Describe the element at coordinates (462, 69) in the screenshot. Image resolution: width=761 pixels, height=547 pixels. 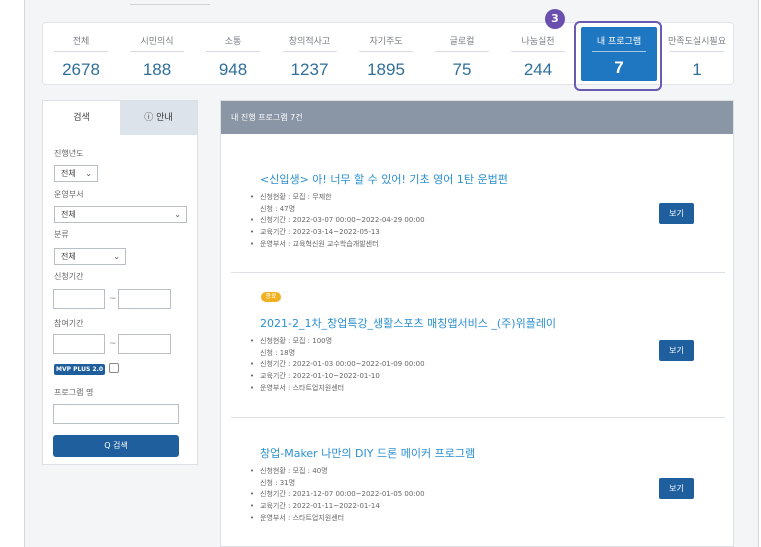
I see `stat-value: 75` at that location.